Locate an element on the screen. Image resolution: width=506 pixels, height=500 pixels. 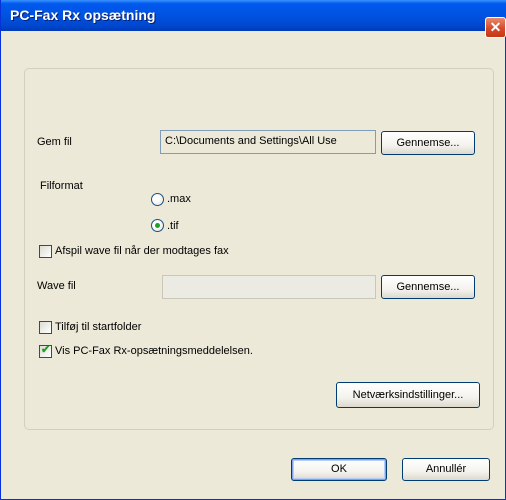
radio-selected-dot is located at coordinates (157, 225).